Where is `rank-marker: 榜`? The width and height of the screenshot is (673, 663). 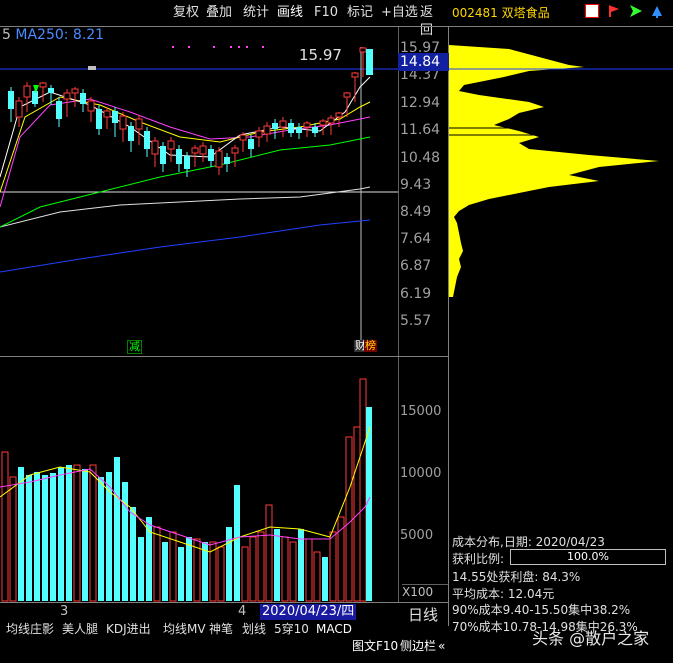
rank-marker: 榜 is located at coordinates (370, 346).